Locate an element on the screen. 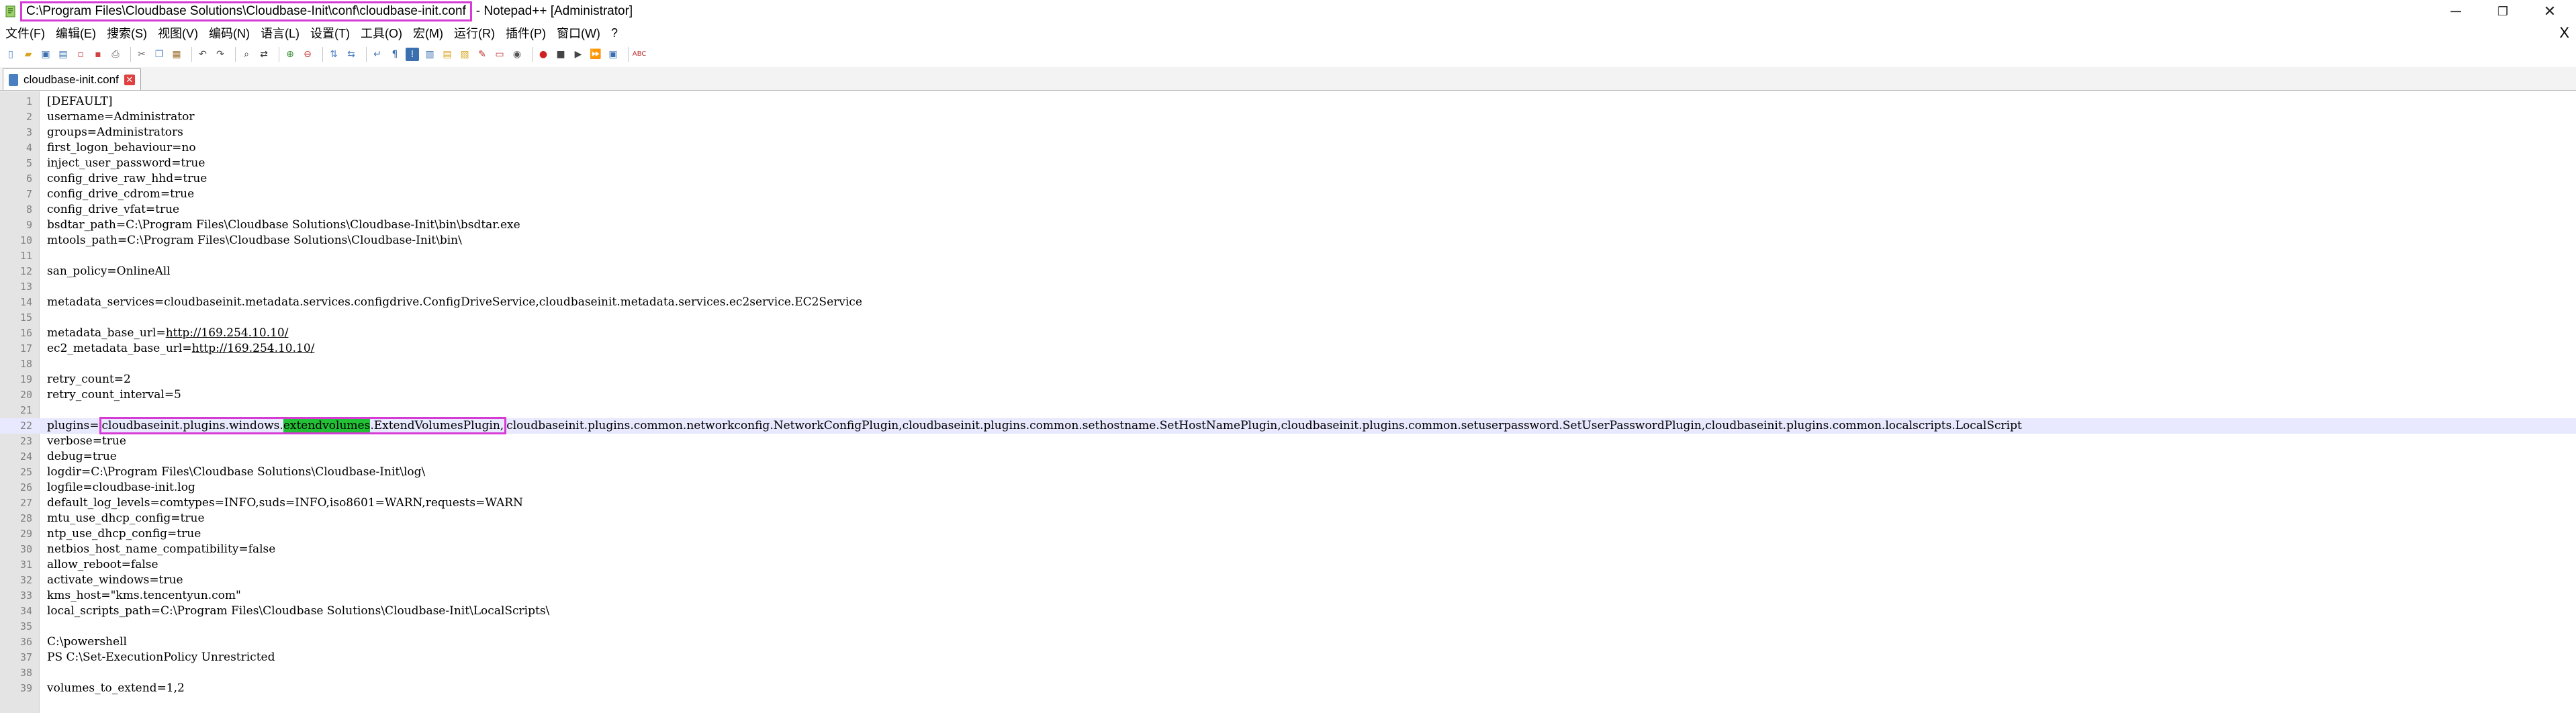 This screenshot has height=713, width=2576. line-number: 5 is located at coordinates (29, 163).